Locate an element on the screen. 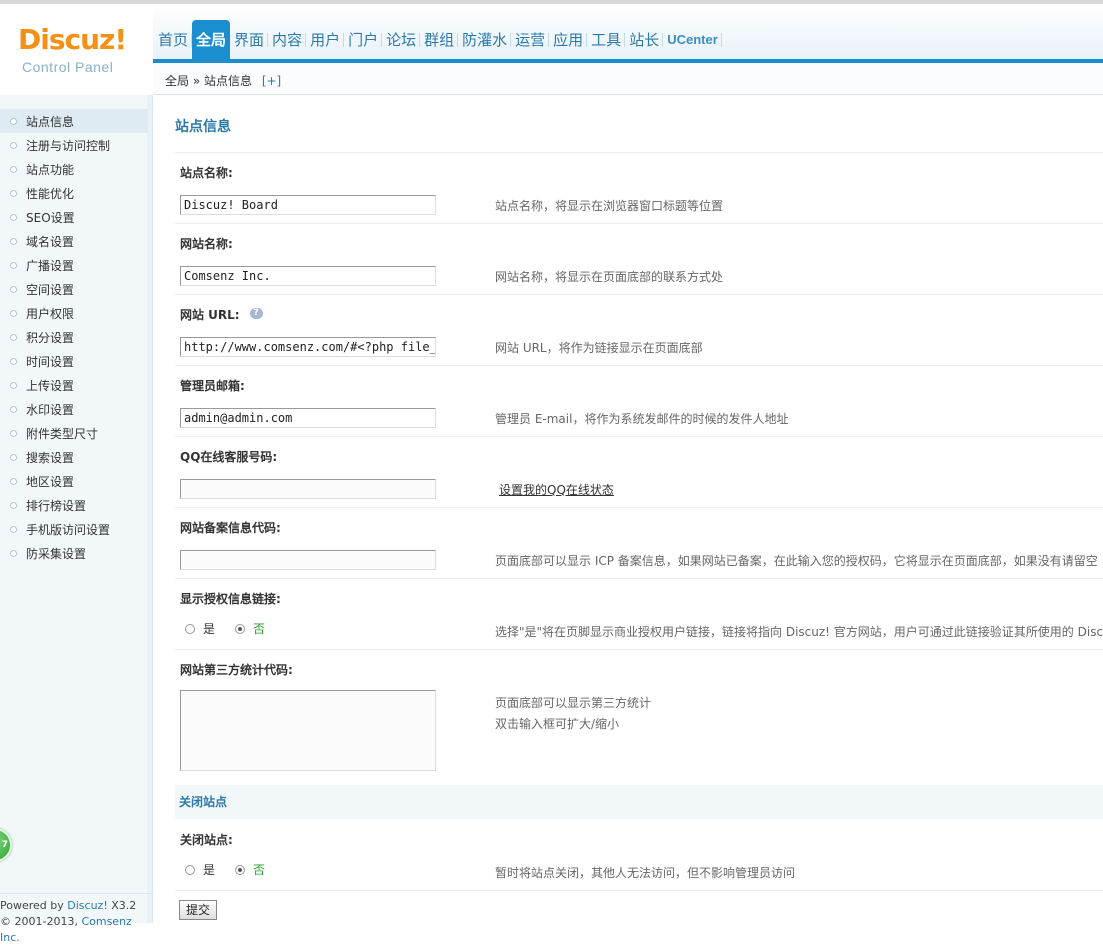  web-url-label-row: 网站 URL:? is located at coordinates (221, 314).